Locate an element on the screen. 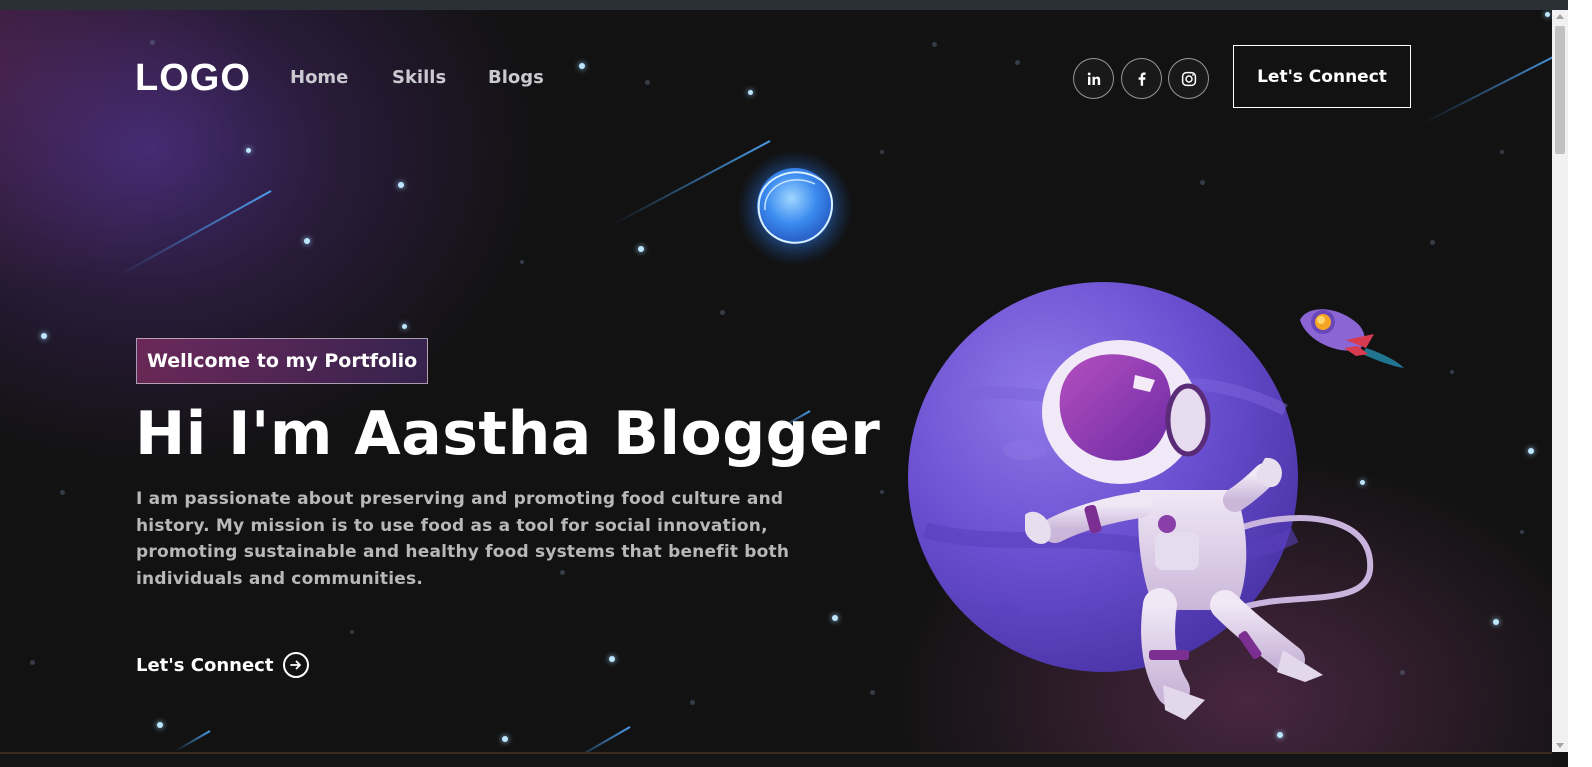 The image size is (1592, 767). arrow-right-circle-icon is located at coordinates (296, 665).